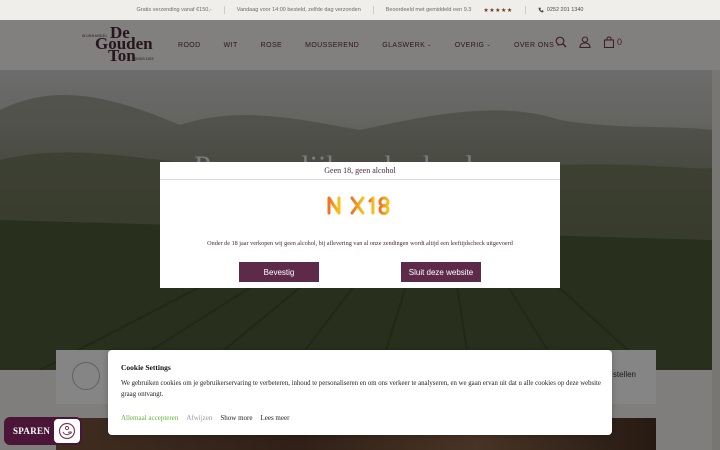 The width and height of the screenshot is (720, 450). Describe the element at coordinates (32, 431) in the screenshot. I see `sparen-label: SPAREN` at that location.